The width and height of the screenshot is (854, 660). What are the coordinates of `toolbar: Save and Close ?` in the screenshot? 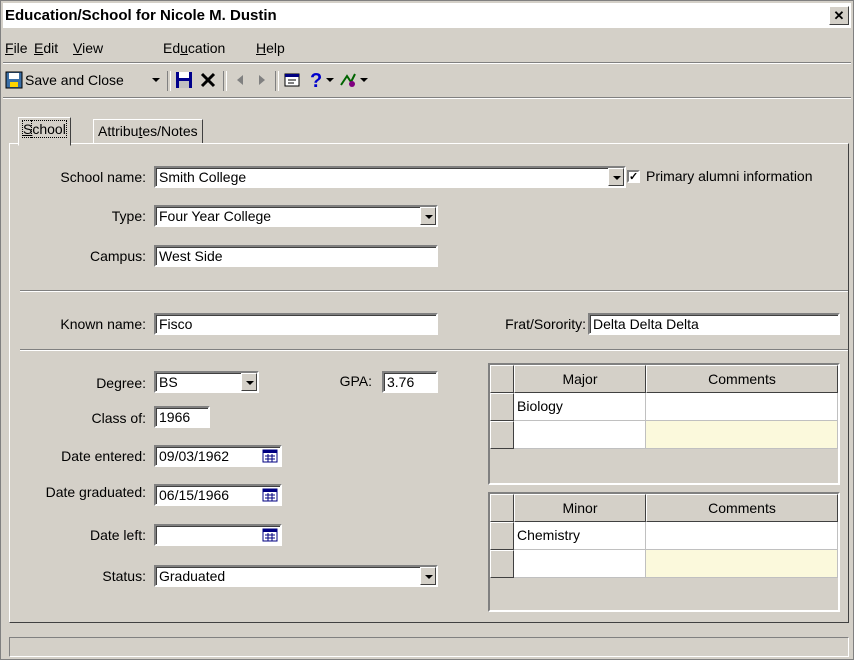 It's located at (427, 80).